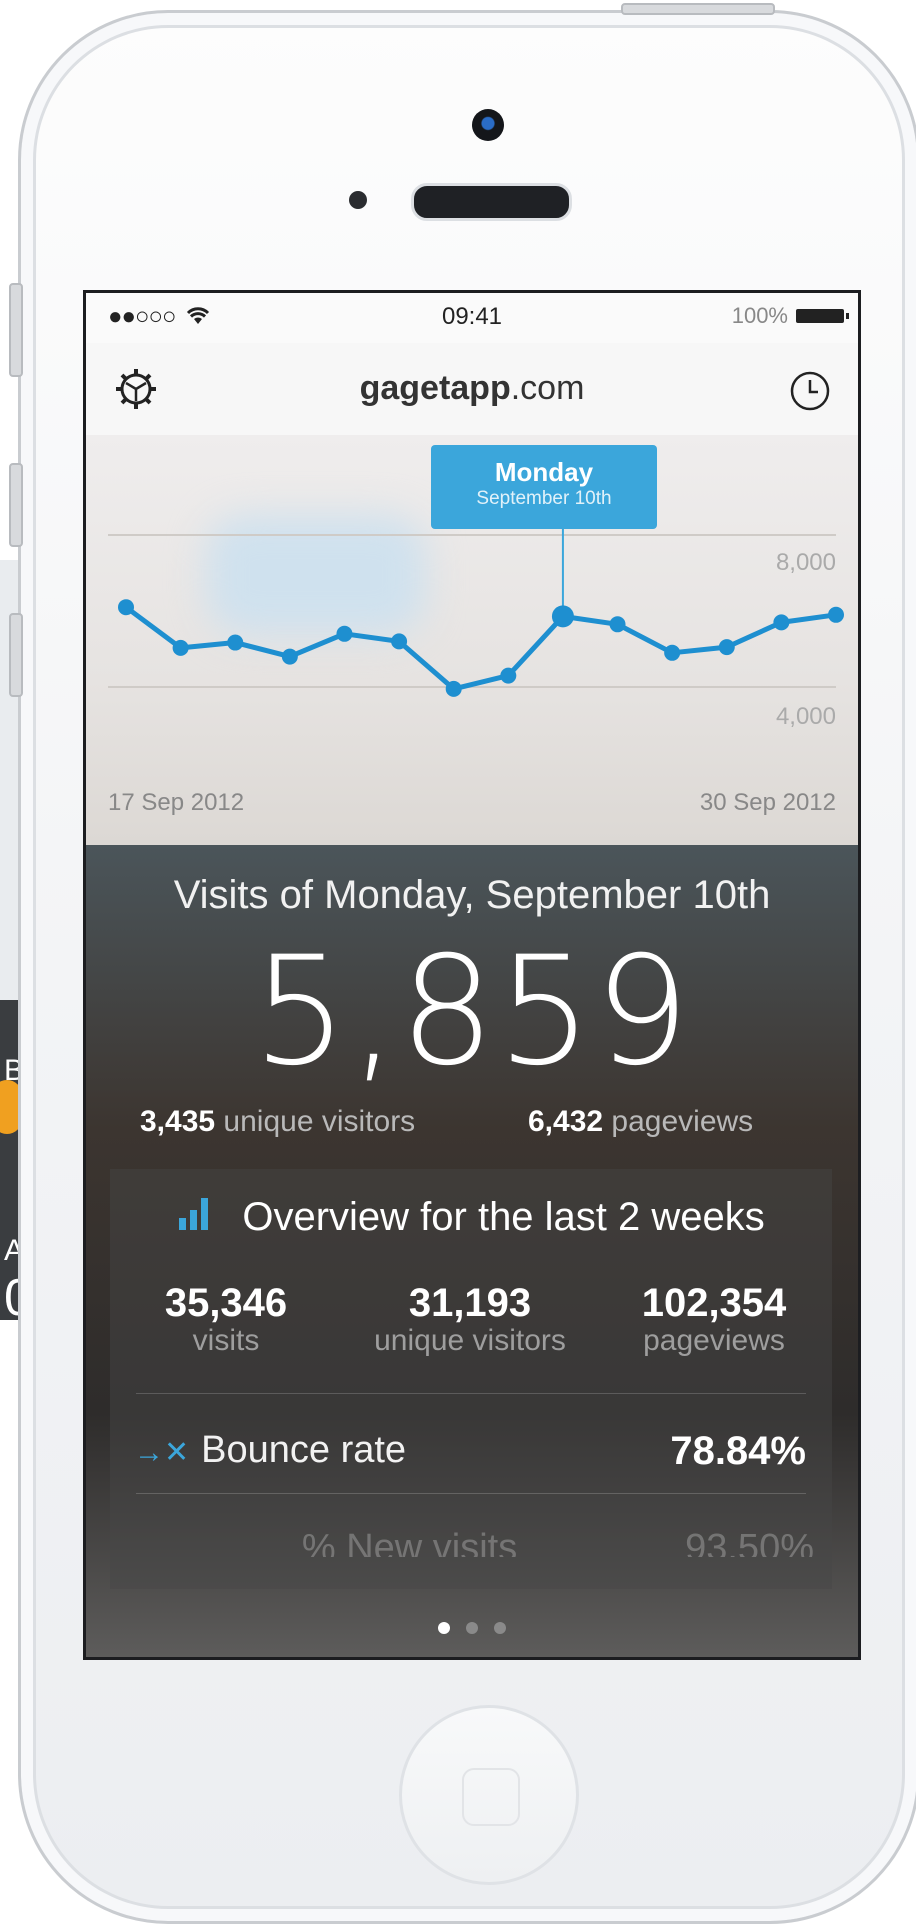  Describe the element at coordinates (472, 318) in the screenshot. I see `status-bar: ●●○○○ 09:41 100%` at that location.